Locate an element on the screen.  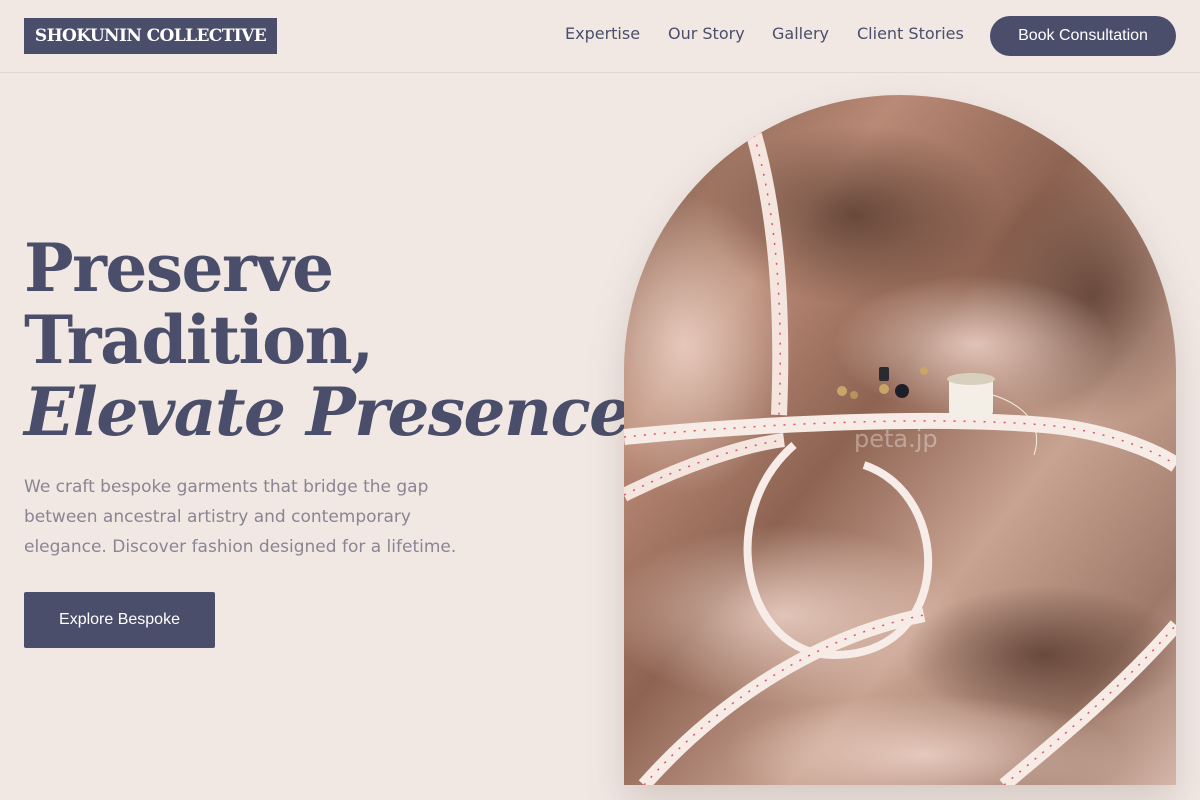
explore-bespoke-button: Explore Bespoke is located at coordinates (119, 620).